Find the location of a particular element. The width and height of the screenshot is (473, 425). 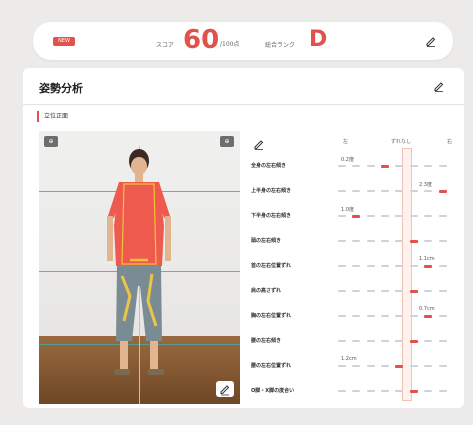

row-label: 全身の左右傾き is located at coordinates (269, 166).